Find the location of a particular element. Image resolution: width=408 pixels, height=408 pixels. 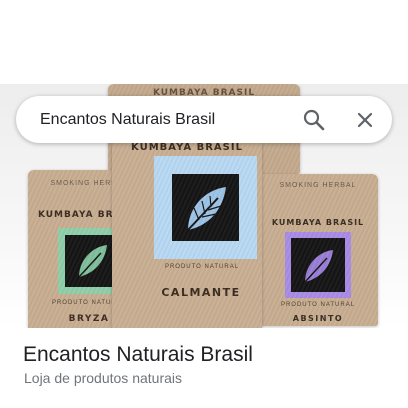

search-bar: Encantos Naturais Brasil is located at coordinates (204, 119).